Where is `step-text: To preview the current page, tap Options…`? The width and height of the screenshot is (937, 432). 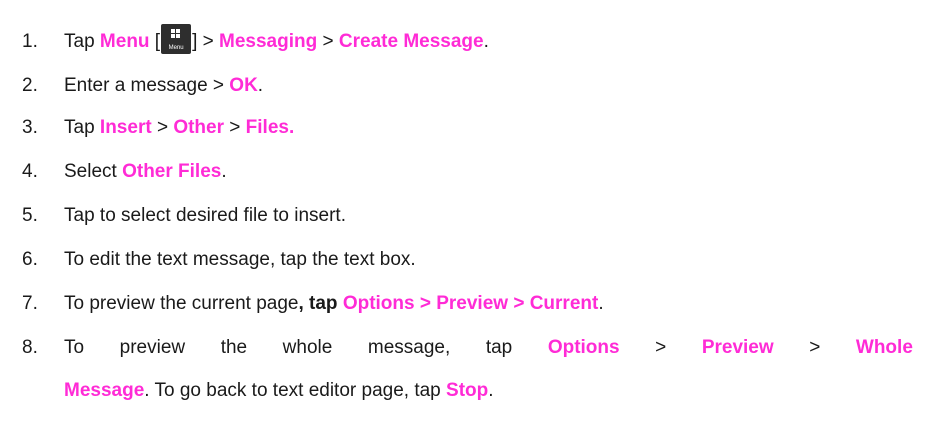
step-text: To preview the current page, tap Options… is located at coordinates (334, 303).